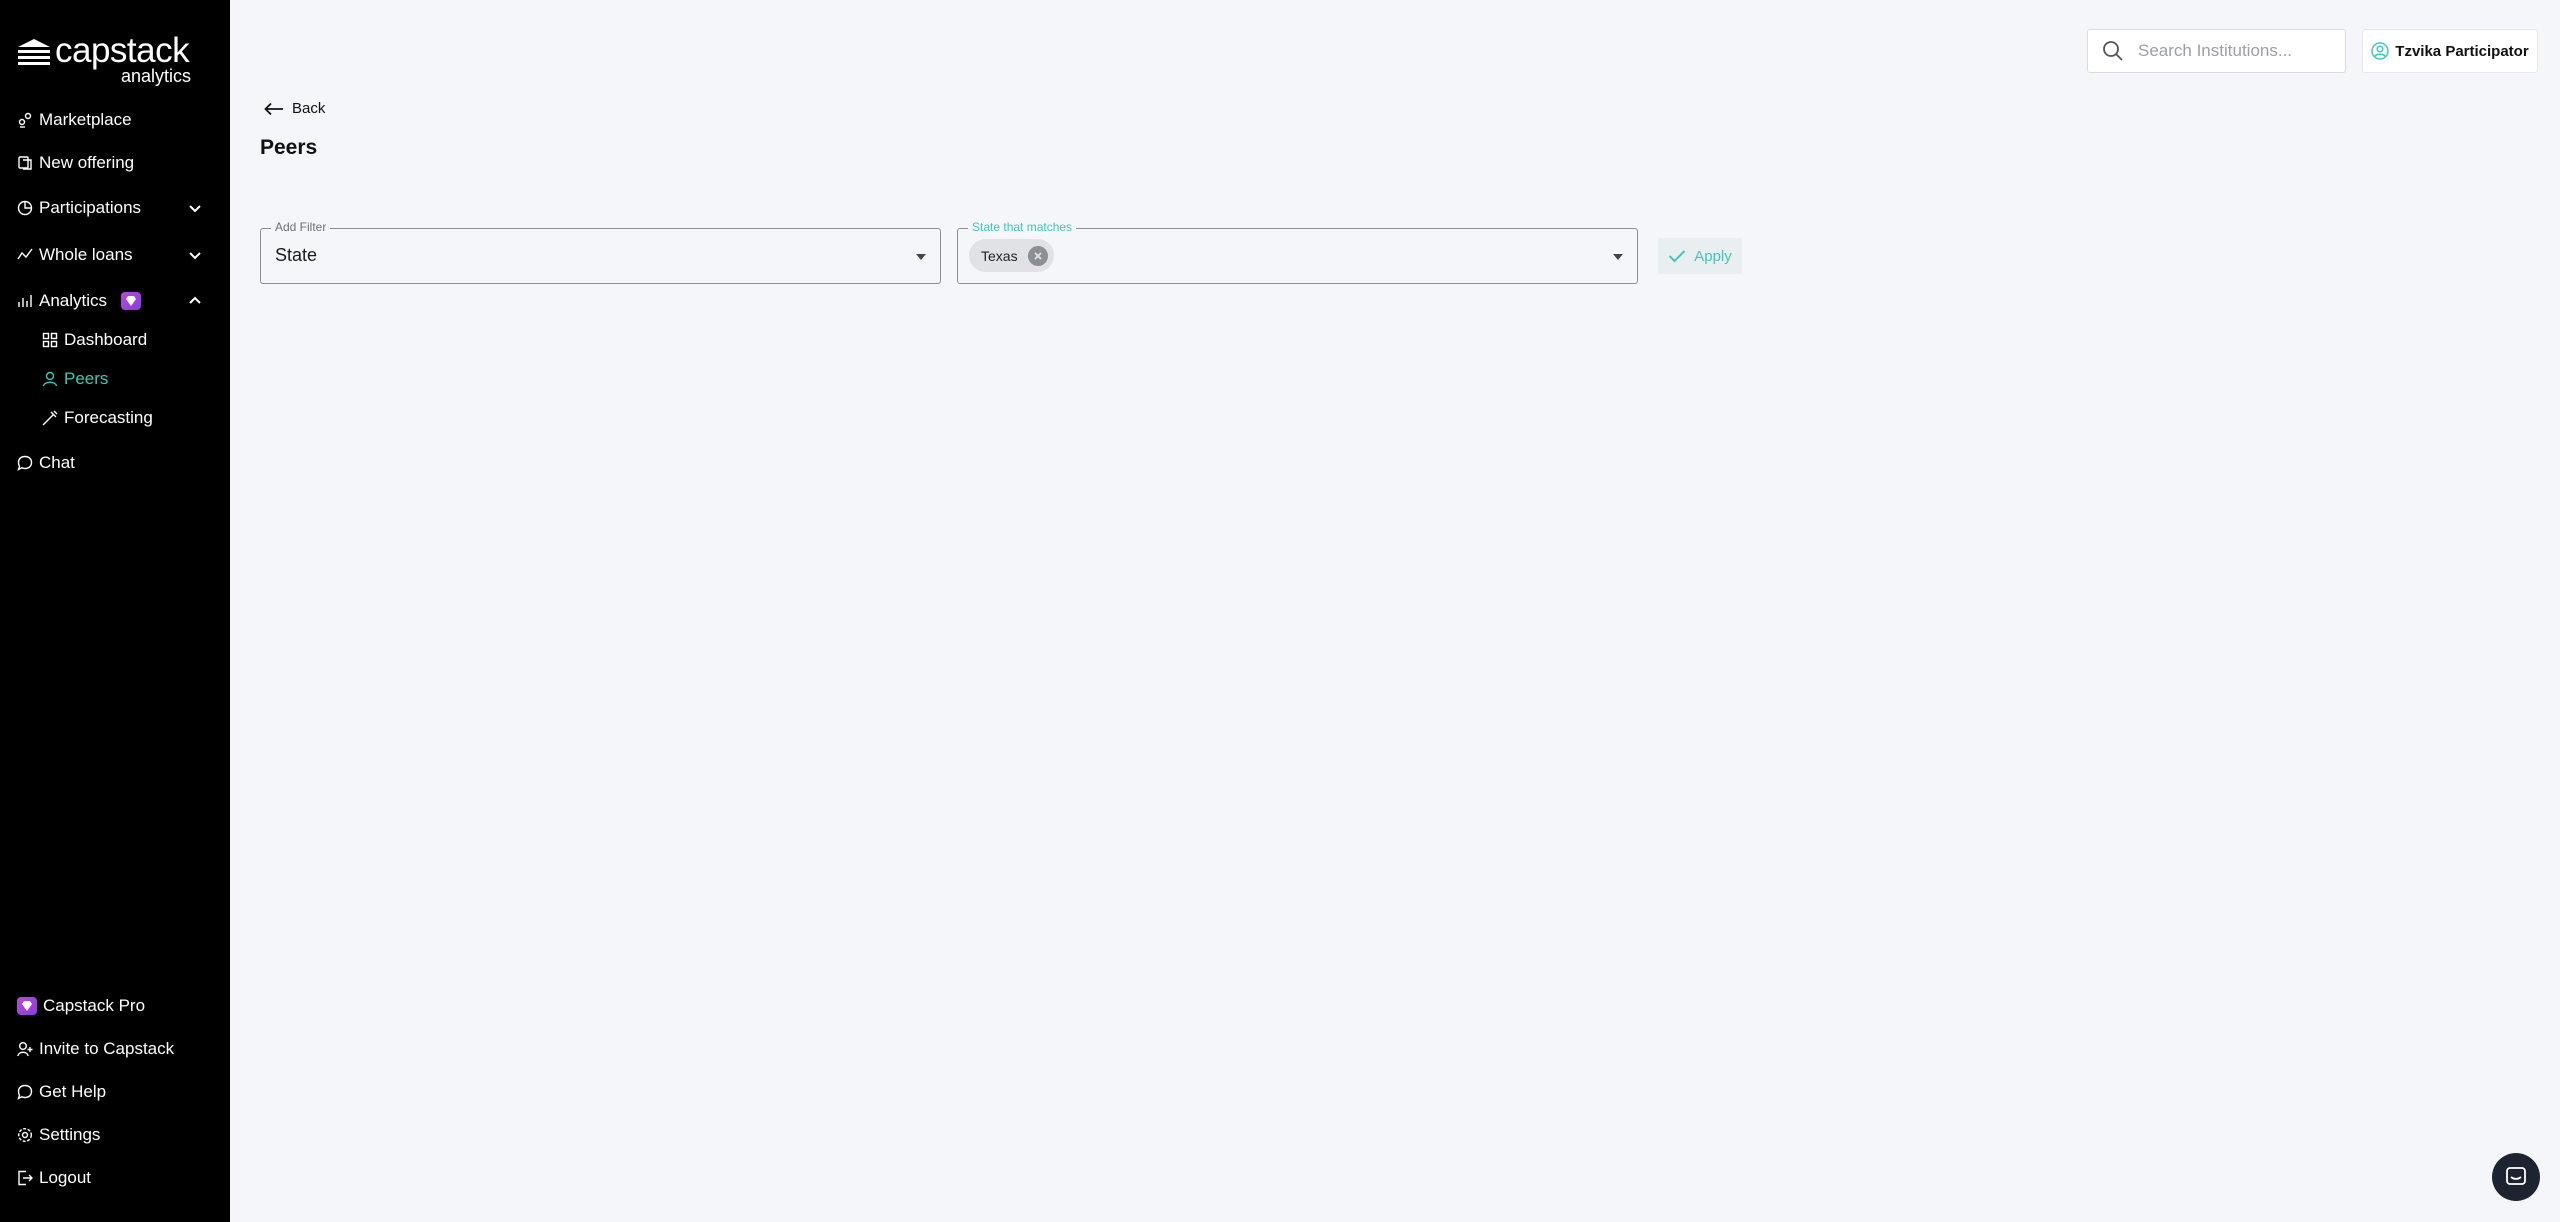 This screenshot has width=2560, height=1222. I want to click on sidebar-item-capstack-pro: Capstack Pro, so click(110, 1006).